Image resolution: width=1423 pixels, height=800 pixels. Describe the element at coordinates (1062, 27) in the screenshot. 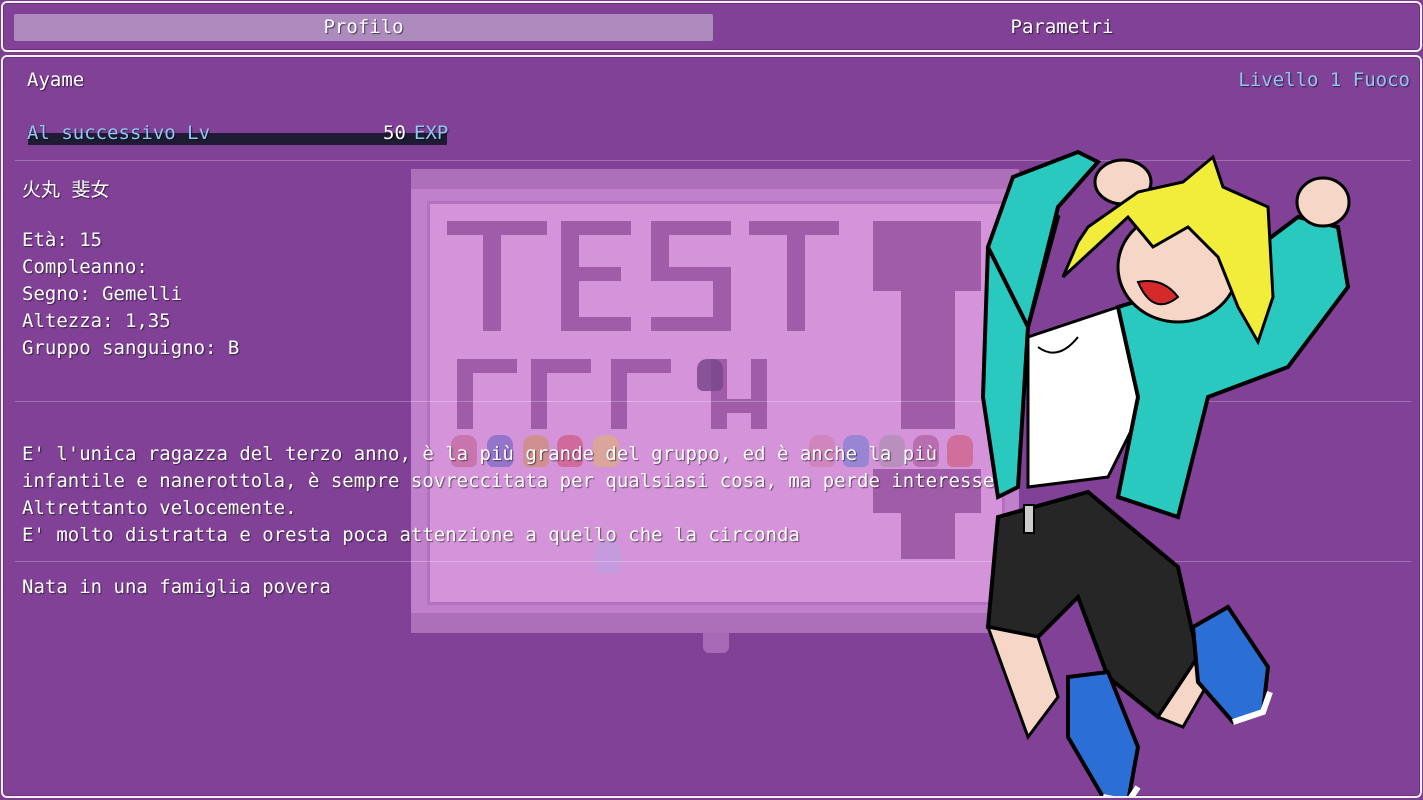

I see `tab-parametri: Parametri` at that location.